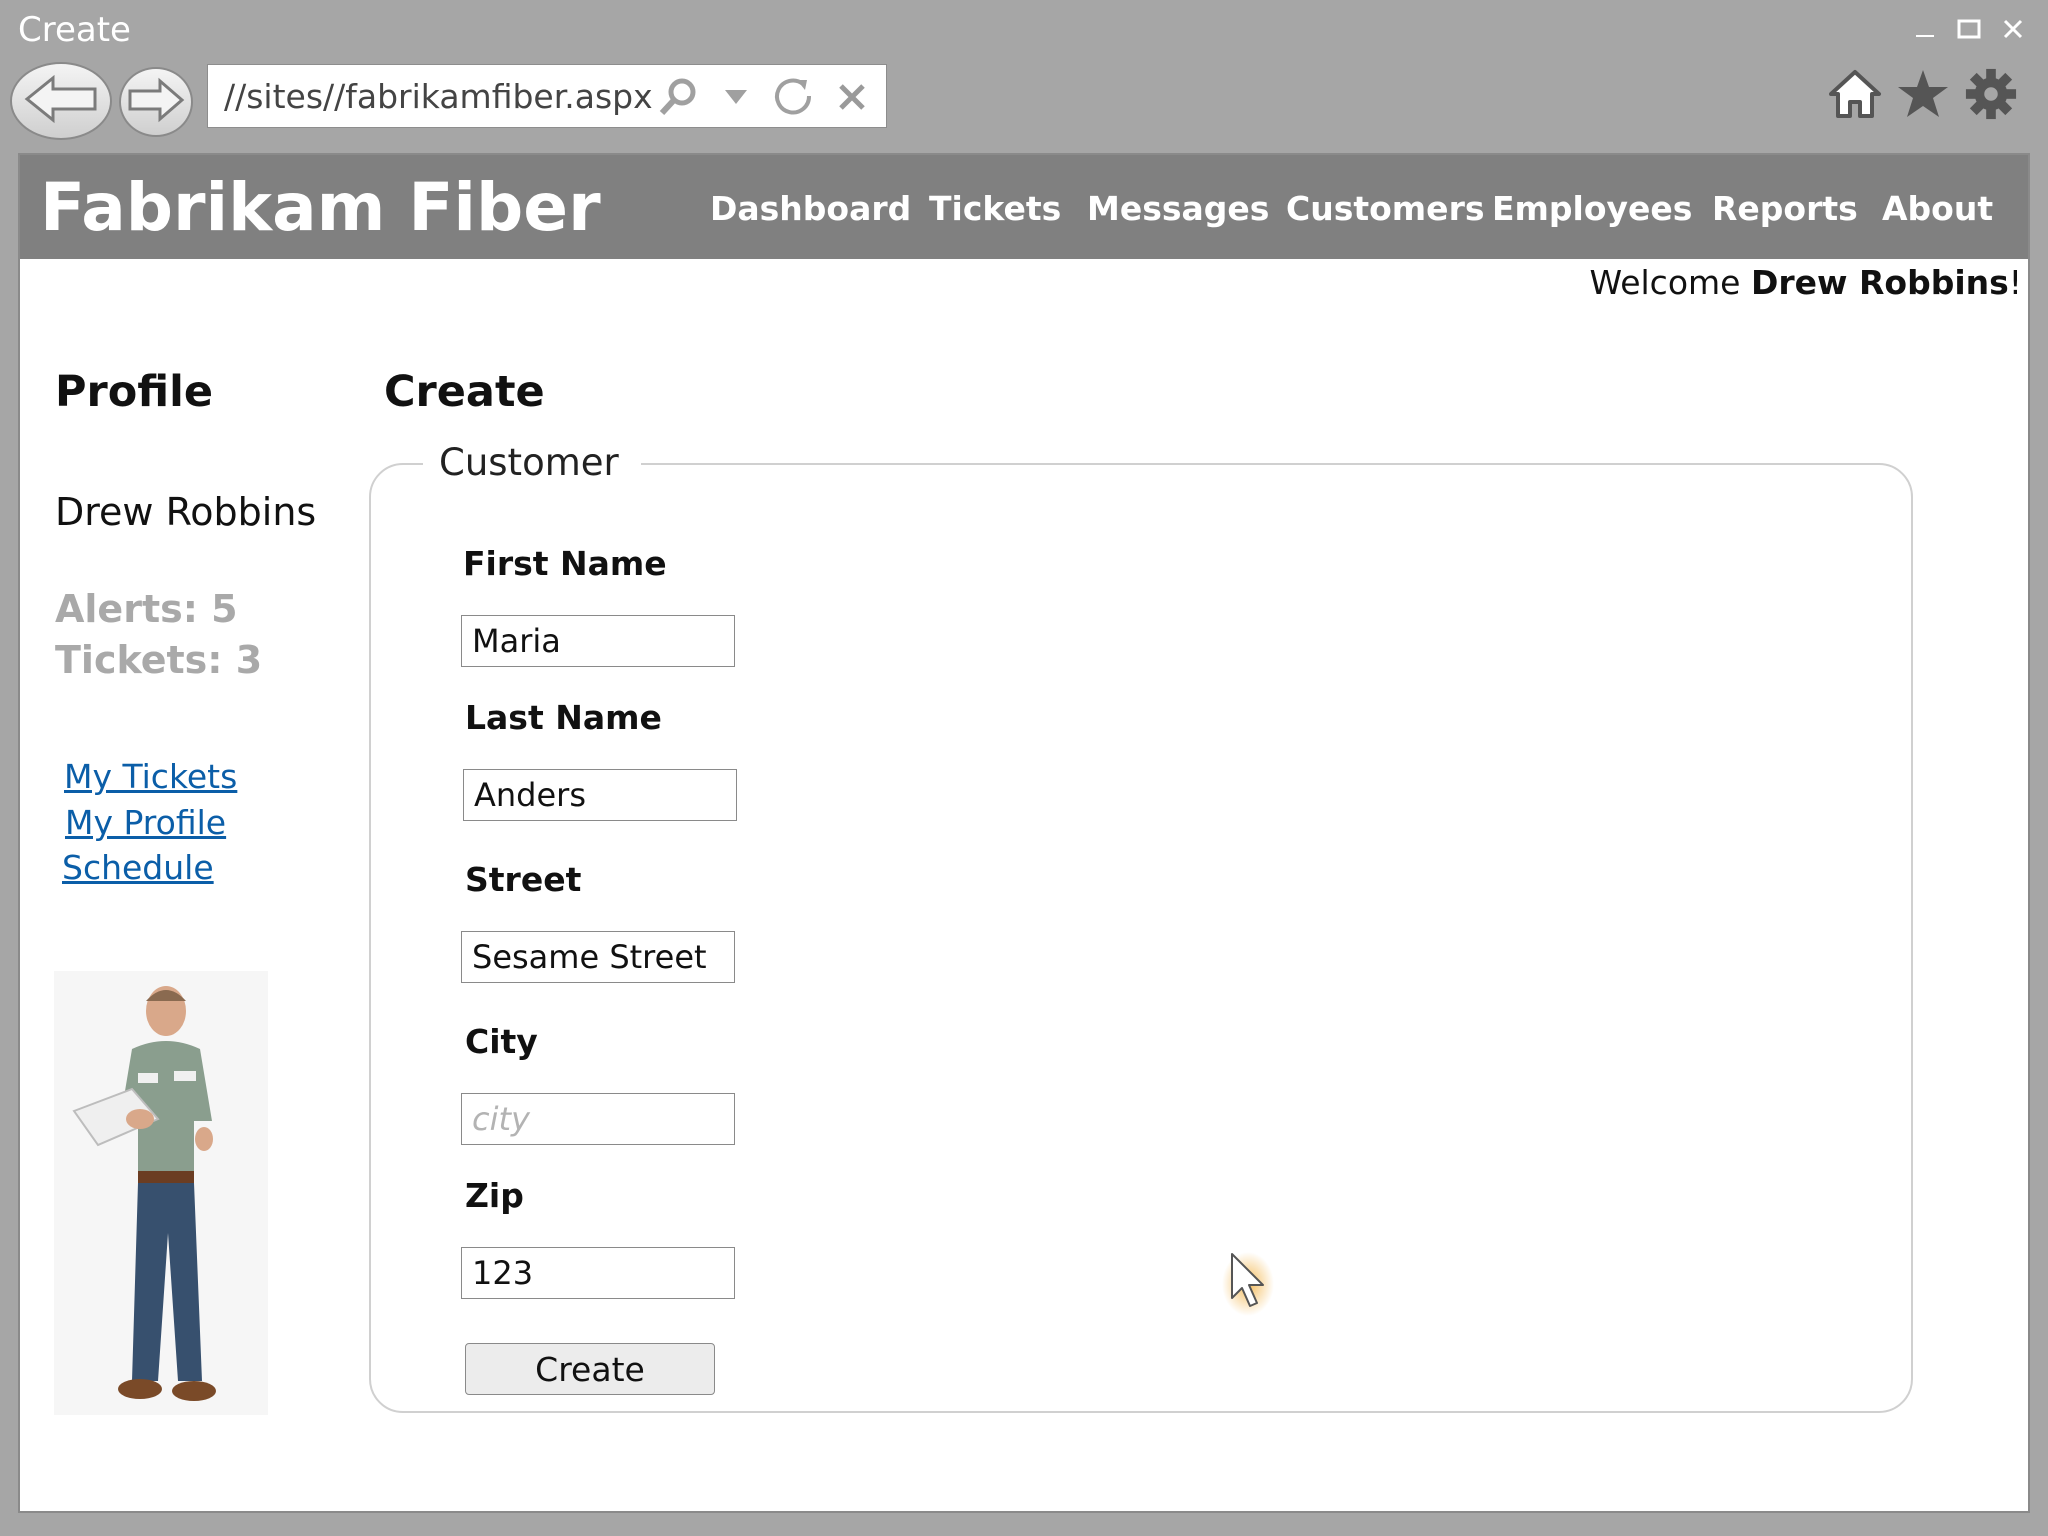 The height and width of the screenshot is (1536, 2048). I want to click on star-icon, so click(1923, 94).